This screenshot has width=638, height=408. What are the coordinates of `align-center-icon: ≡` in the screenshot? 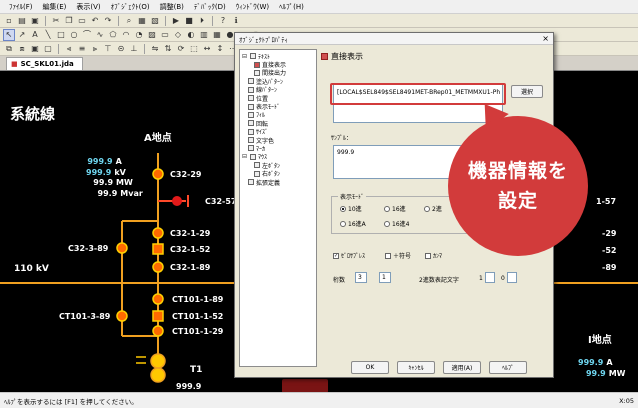 It's located at (82, 49).